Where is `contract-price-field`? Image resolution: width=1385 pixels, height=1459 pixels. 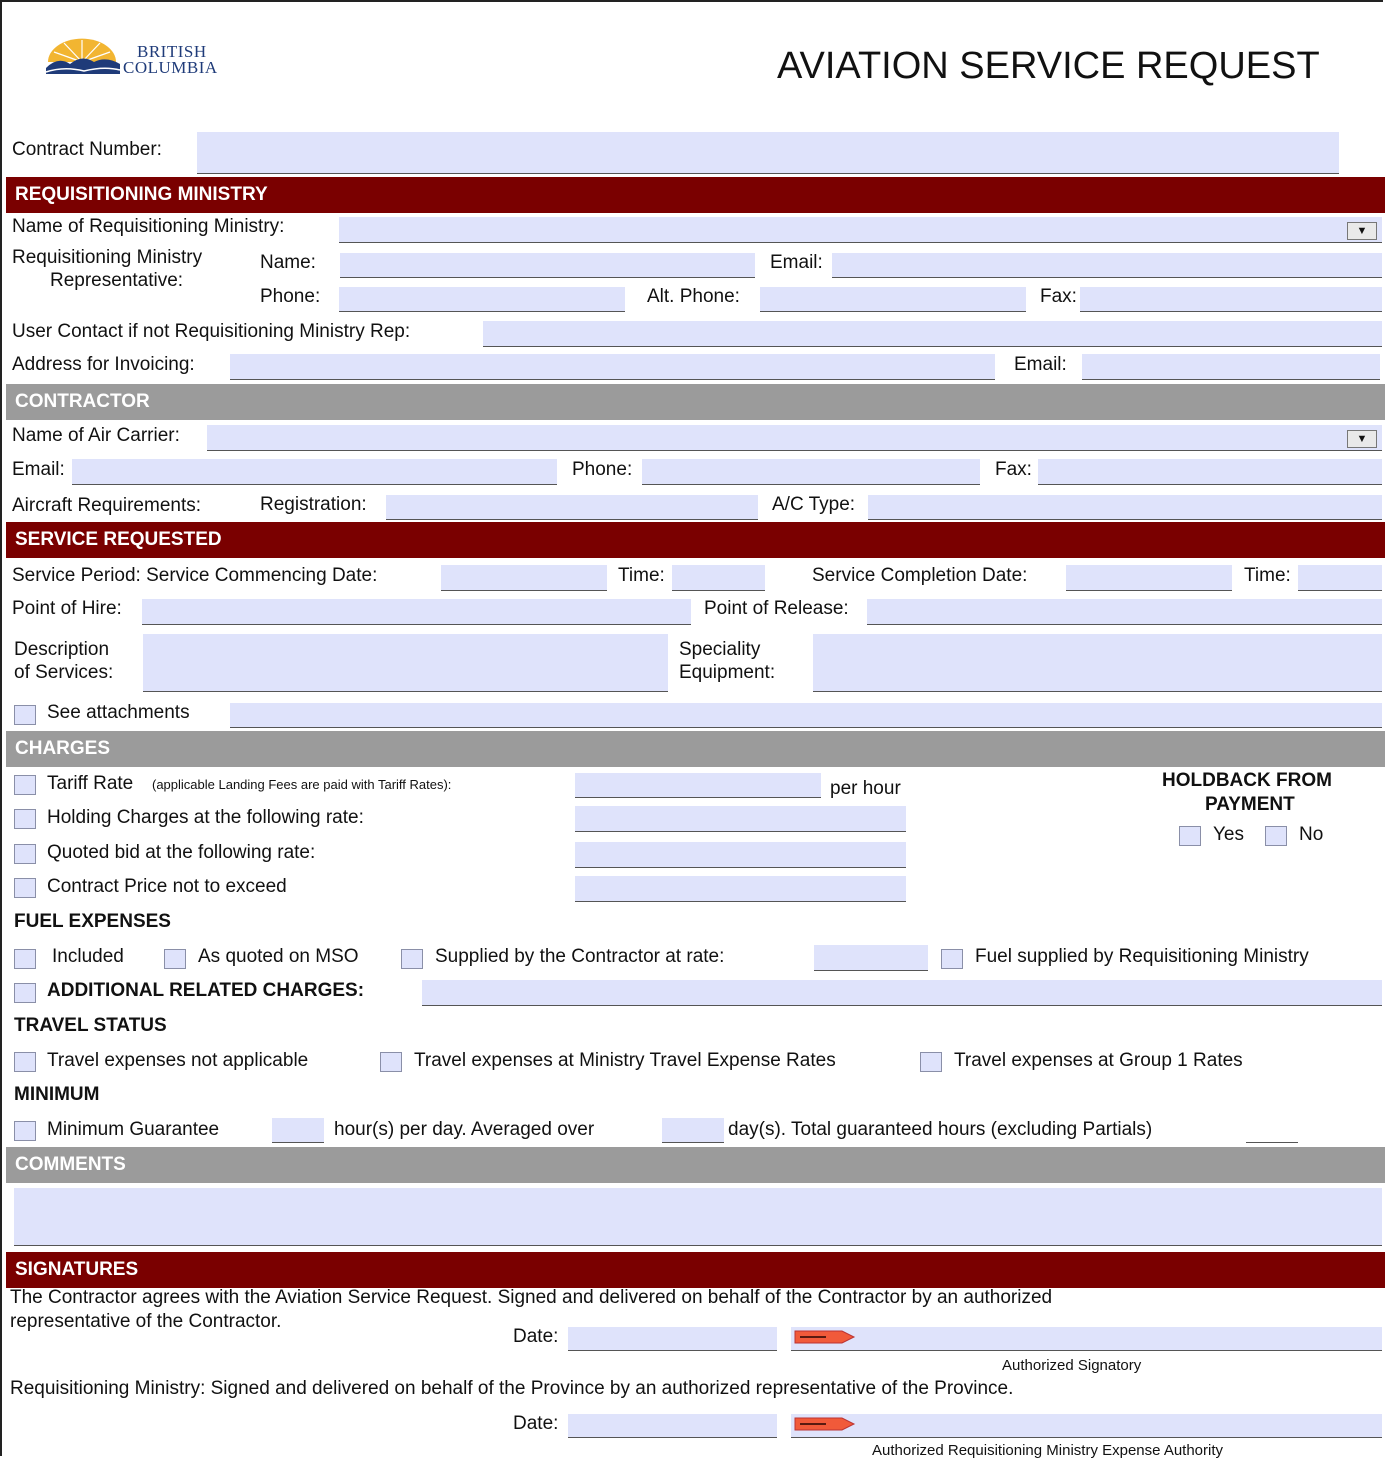 contract-price-field is located at coordinates (740, 889).